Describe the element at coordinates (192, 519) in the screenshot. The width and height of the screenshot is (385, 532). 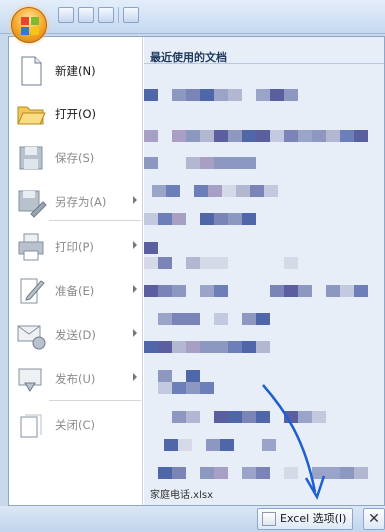
I see `menu-footer: Excel 选项(I) ✕` at that location.